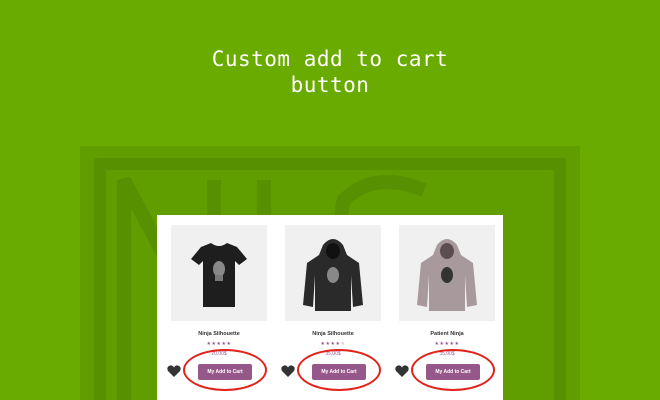 The height and width of the screenshot is (400, 660). Describe the element at coordinates (333, 273) in the screenshot. I see `product-image-black-hoodie` at that location.